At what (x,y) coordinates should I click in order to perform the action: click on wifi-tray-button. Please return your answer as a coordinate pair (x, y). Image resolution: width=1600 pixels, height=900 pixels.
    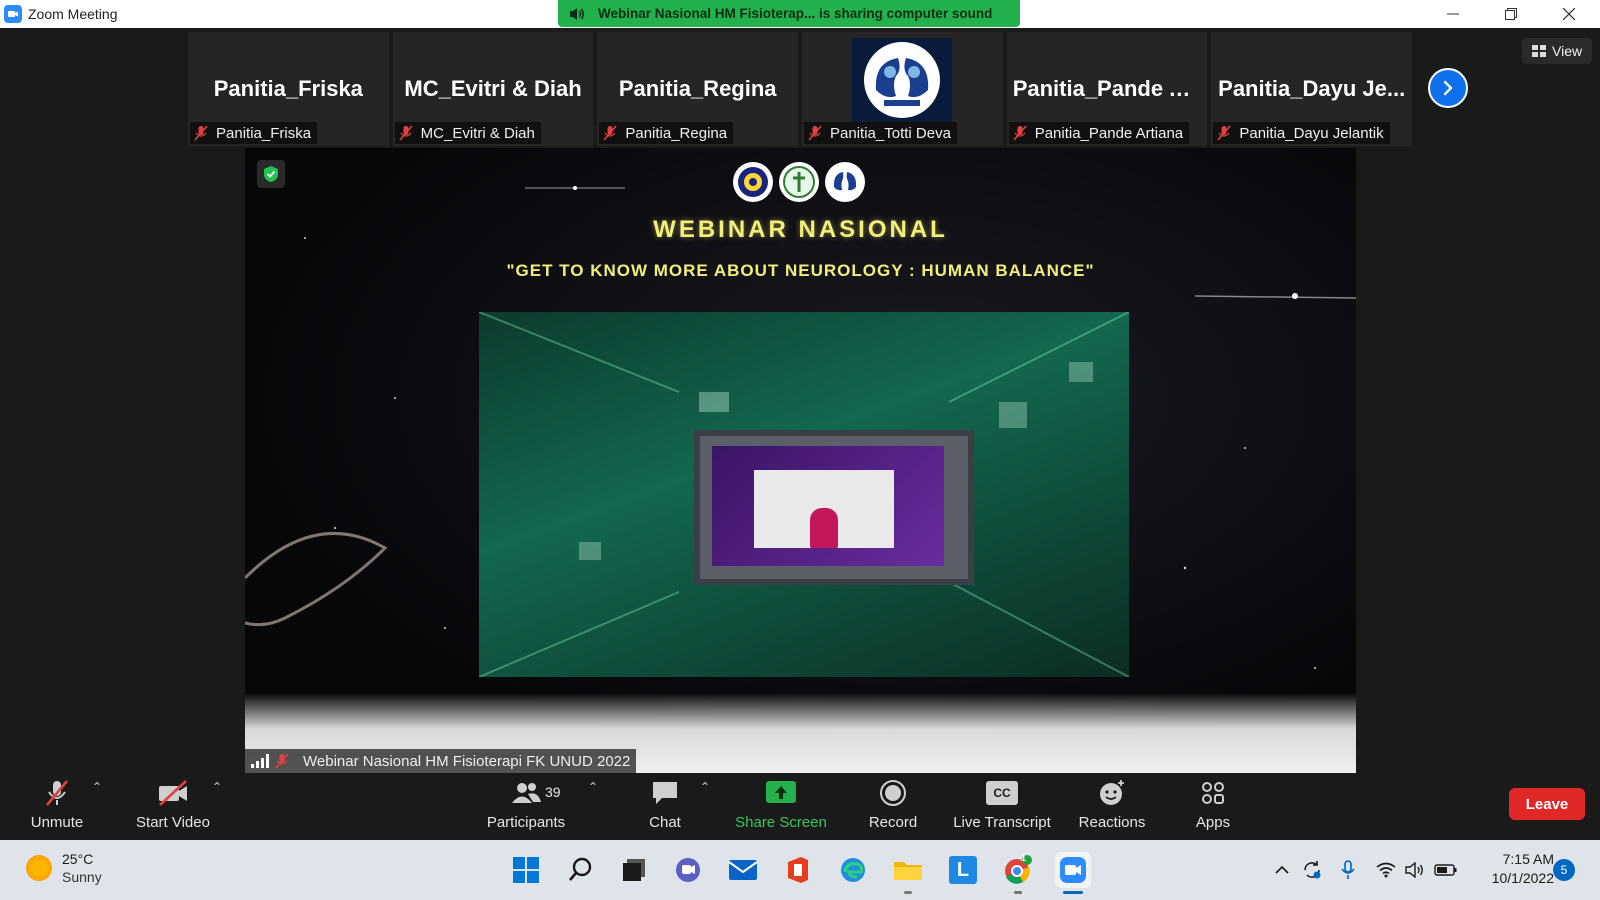
    Looking at the image, I should click on (1386, 870).